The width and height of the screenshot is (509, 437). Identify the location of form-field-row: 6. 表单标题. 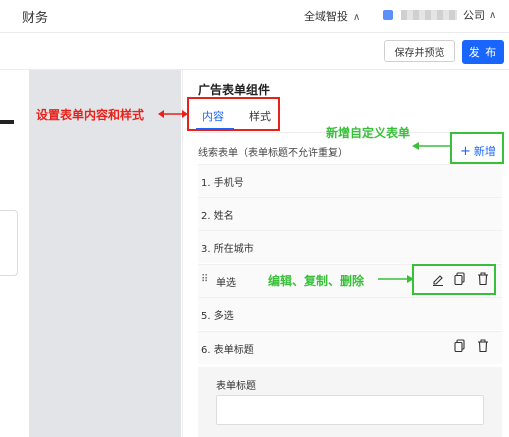
(350, 347).